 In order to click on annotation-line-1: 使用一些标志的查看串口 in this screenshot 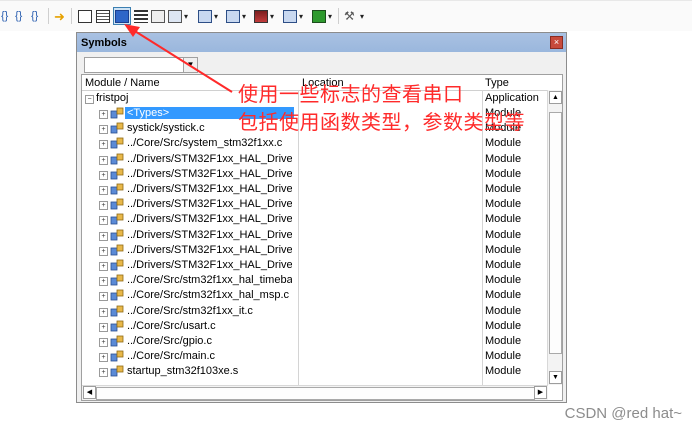, I will do `click(351, 94)`.